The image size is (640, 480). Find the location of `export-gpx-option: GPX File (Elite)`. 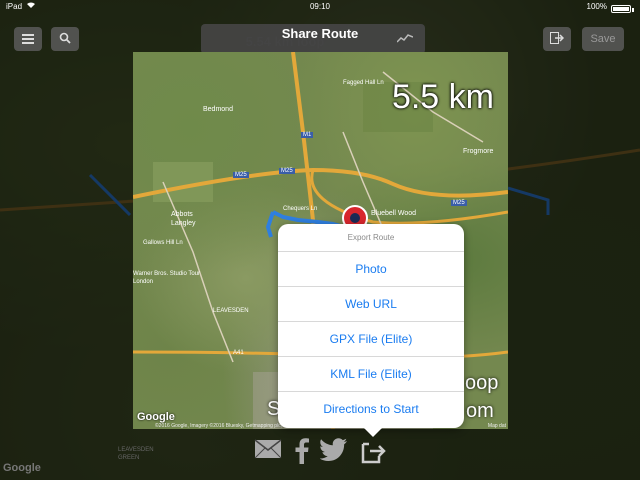

export-gpx-option: GPX File (Elite) is located at coordinates (371, 339).